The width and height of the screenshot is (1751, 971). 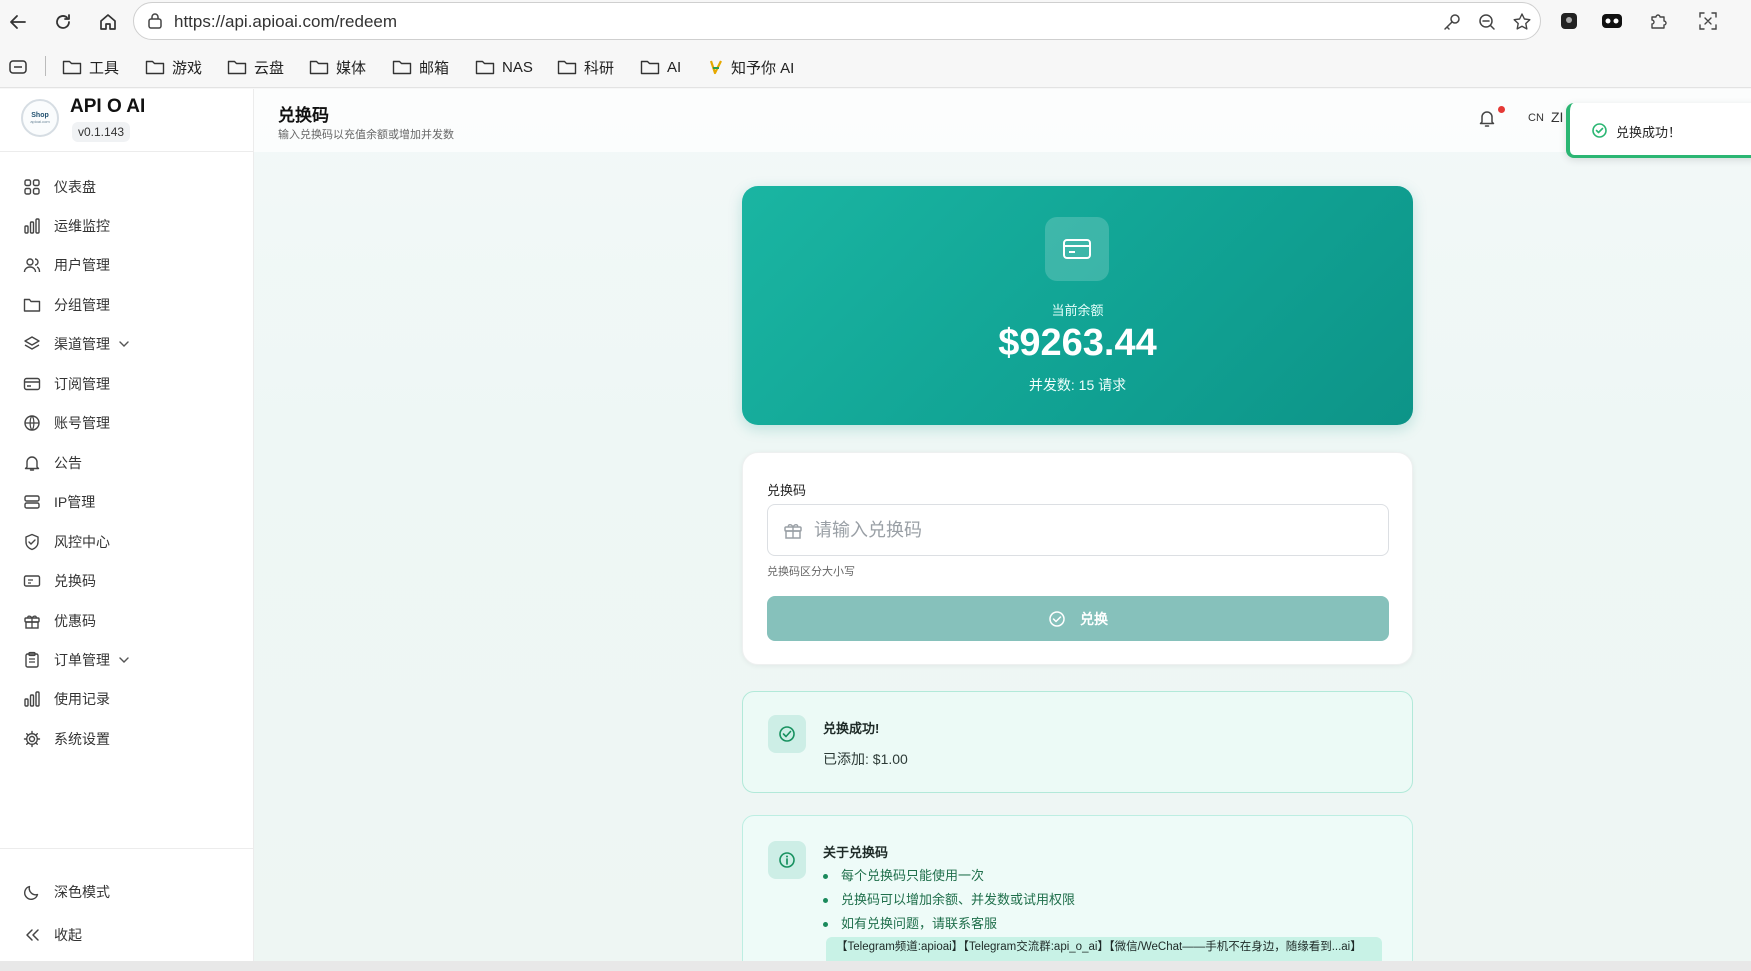 What do you see at coordinates (82, 265) in the screenshot?
I see `sidebar-item-label: 用户管理` at bounding box center [82, 265].